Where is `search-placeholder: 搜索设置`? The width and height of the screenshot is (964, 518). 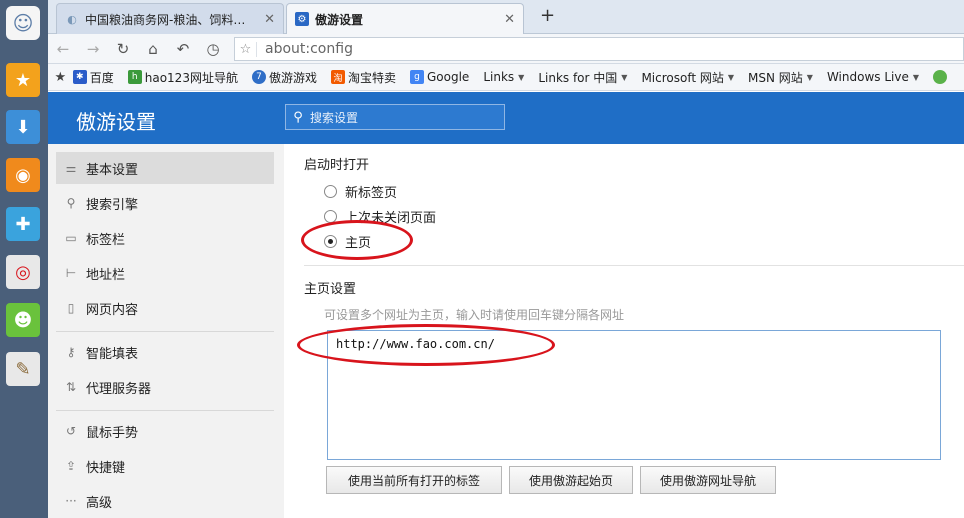 search-placeholder: 搜索设置 is located at coordinates (334, 117).